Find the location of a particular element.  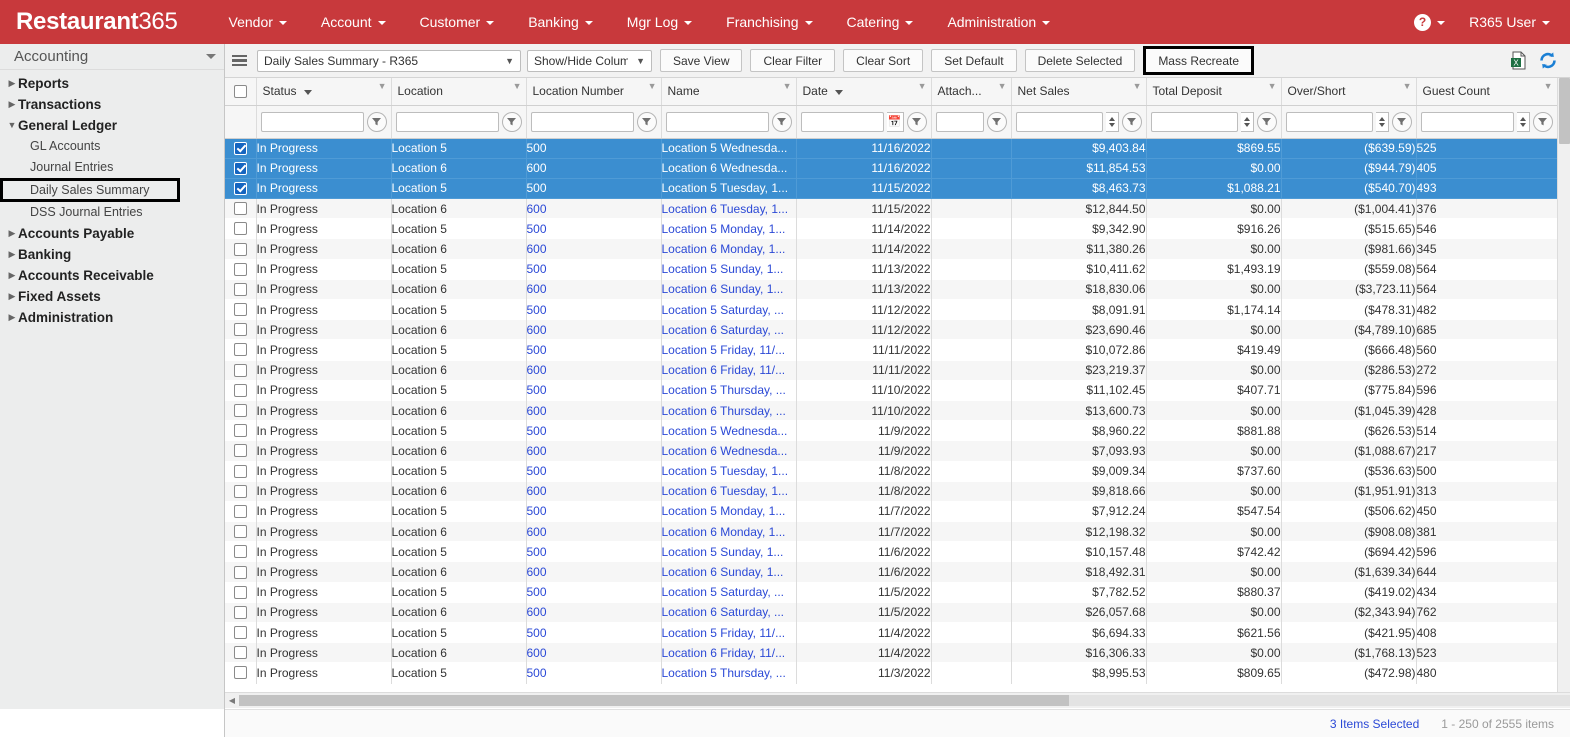

select-all-header is located at coordinates (241, 92).